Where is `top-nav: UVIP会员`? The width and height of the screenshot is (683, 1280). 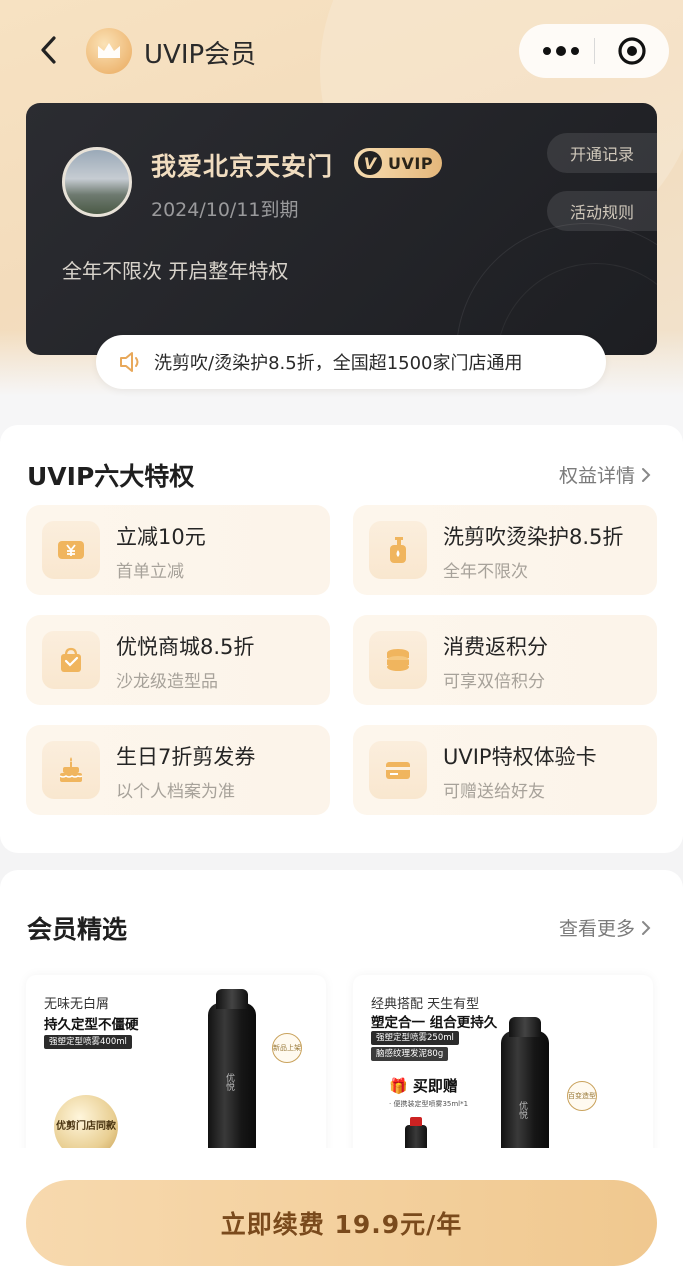
top-nav: UVIP会员 is located at coordinates (341, 51).